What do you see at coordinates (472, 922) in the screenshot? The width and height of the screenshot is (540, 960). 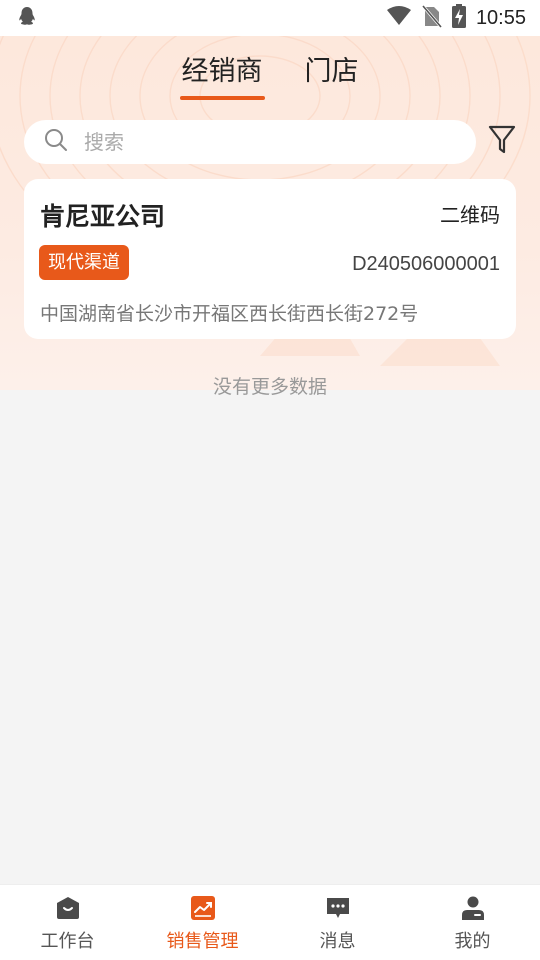 I see `nav-profile: 我的` at bounding box center [472, 922].